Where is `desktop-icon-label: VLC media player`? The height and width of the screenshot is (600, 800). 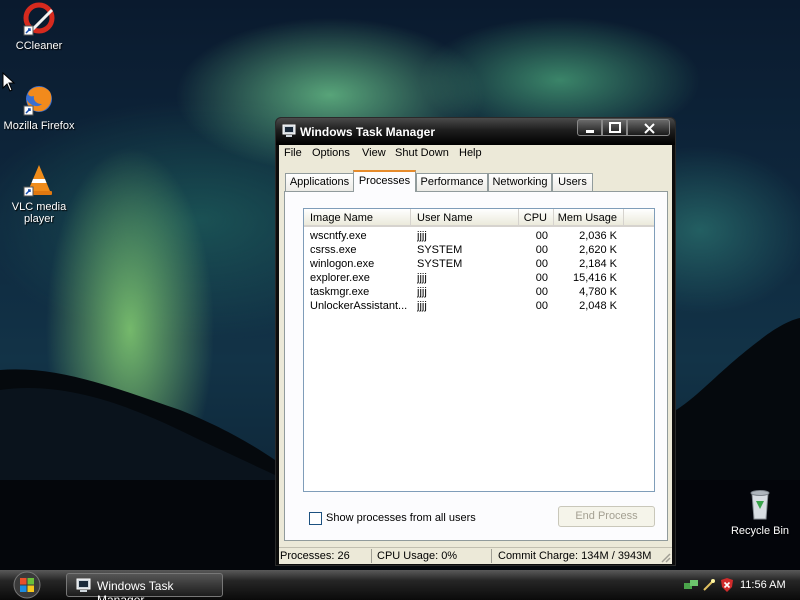
desktop-icon-label: VLC media player is located at coordinates (39, 213).